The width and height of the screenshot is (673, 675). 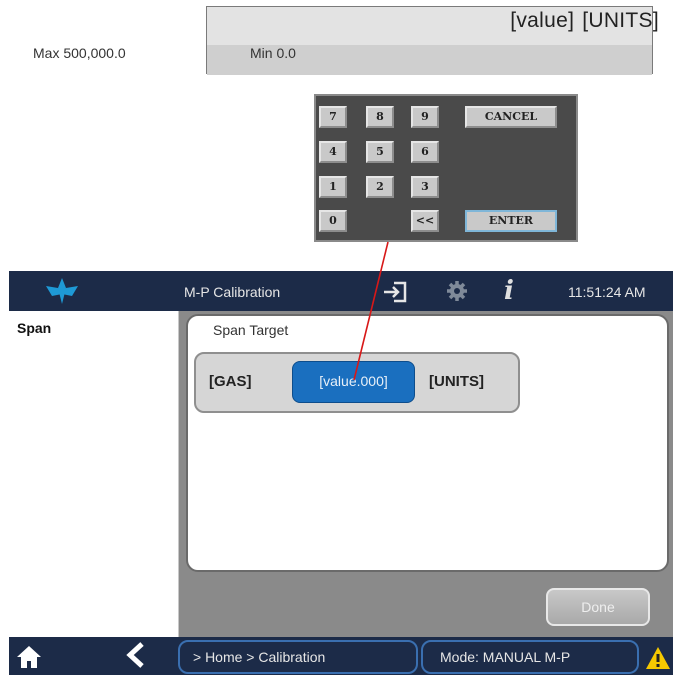 What do you see at coordinates (93, 329) in the screenshot?
I see `sidebar-item-span: Span` at bounding box center [93, 329].